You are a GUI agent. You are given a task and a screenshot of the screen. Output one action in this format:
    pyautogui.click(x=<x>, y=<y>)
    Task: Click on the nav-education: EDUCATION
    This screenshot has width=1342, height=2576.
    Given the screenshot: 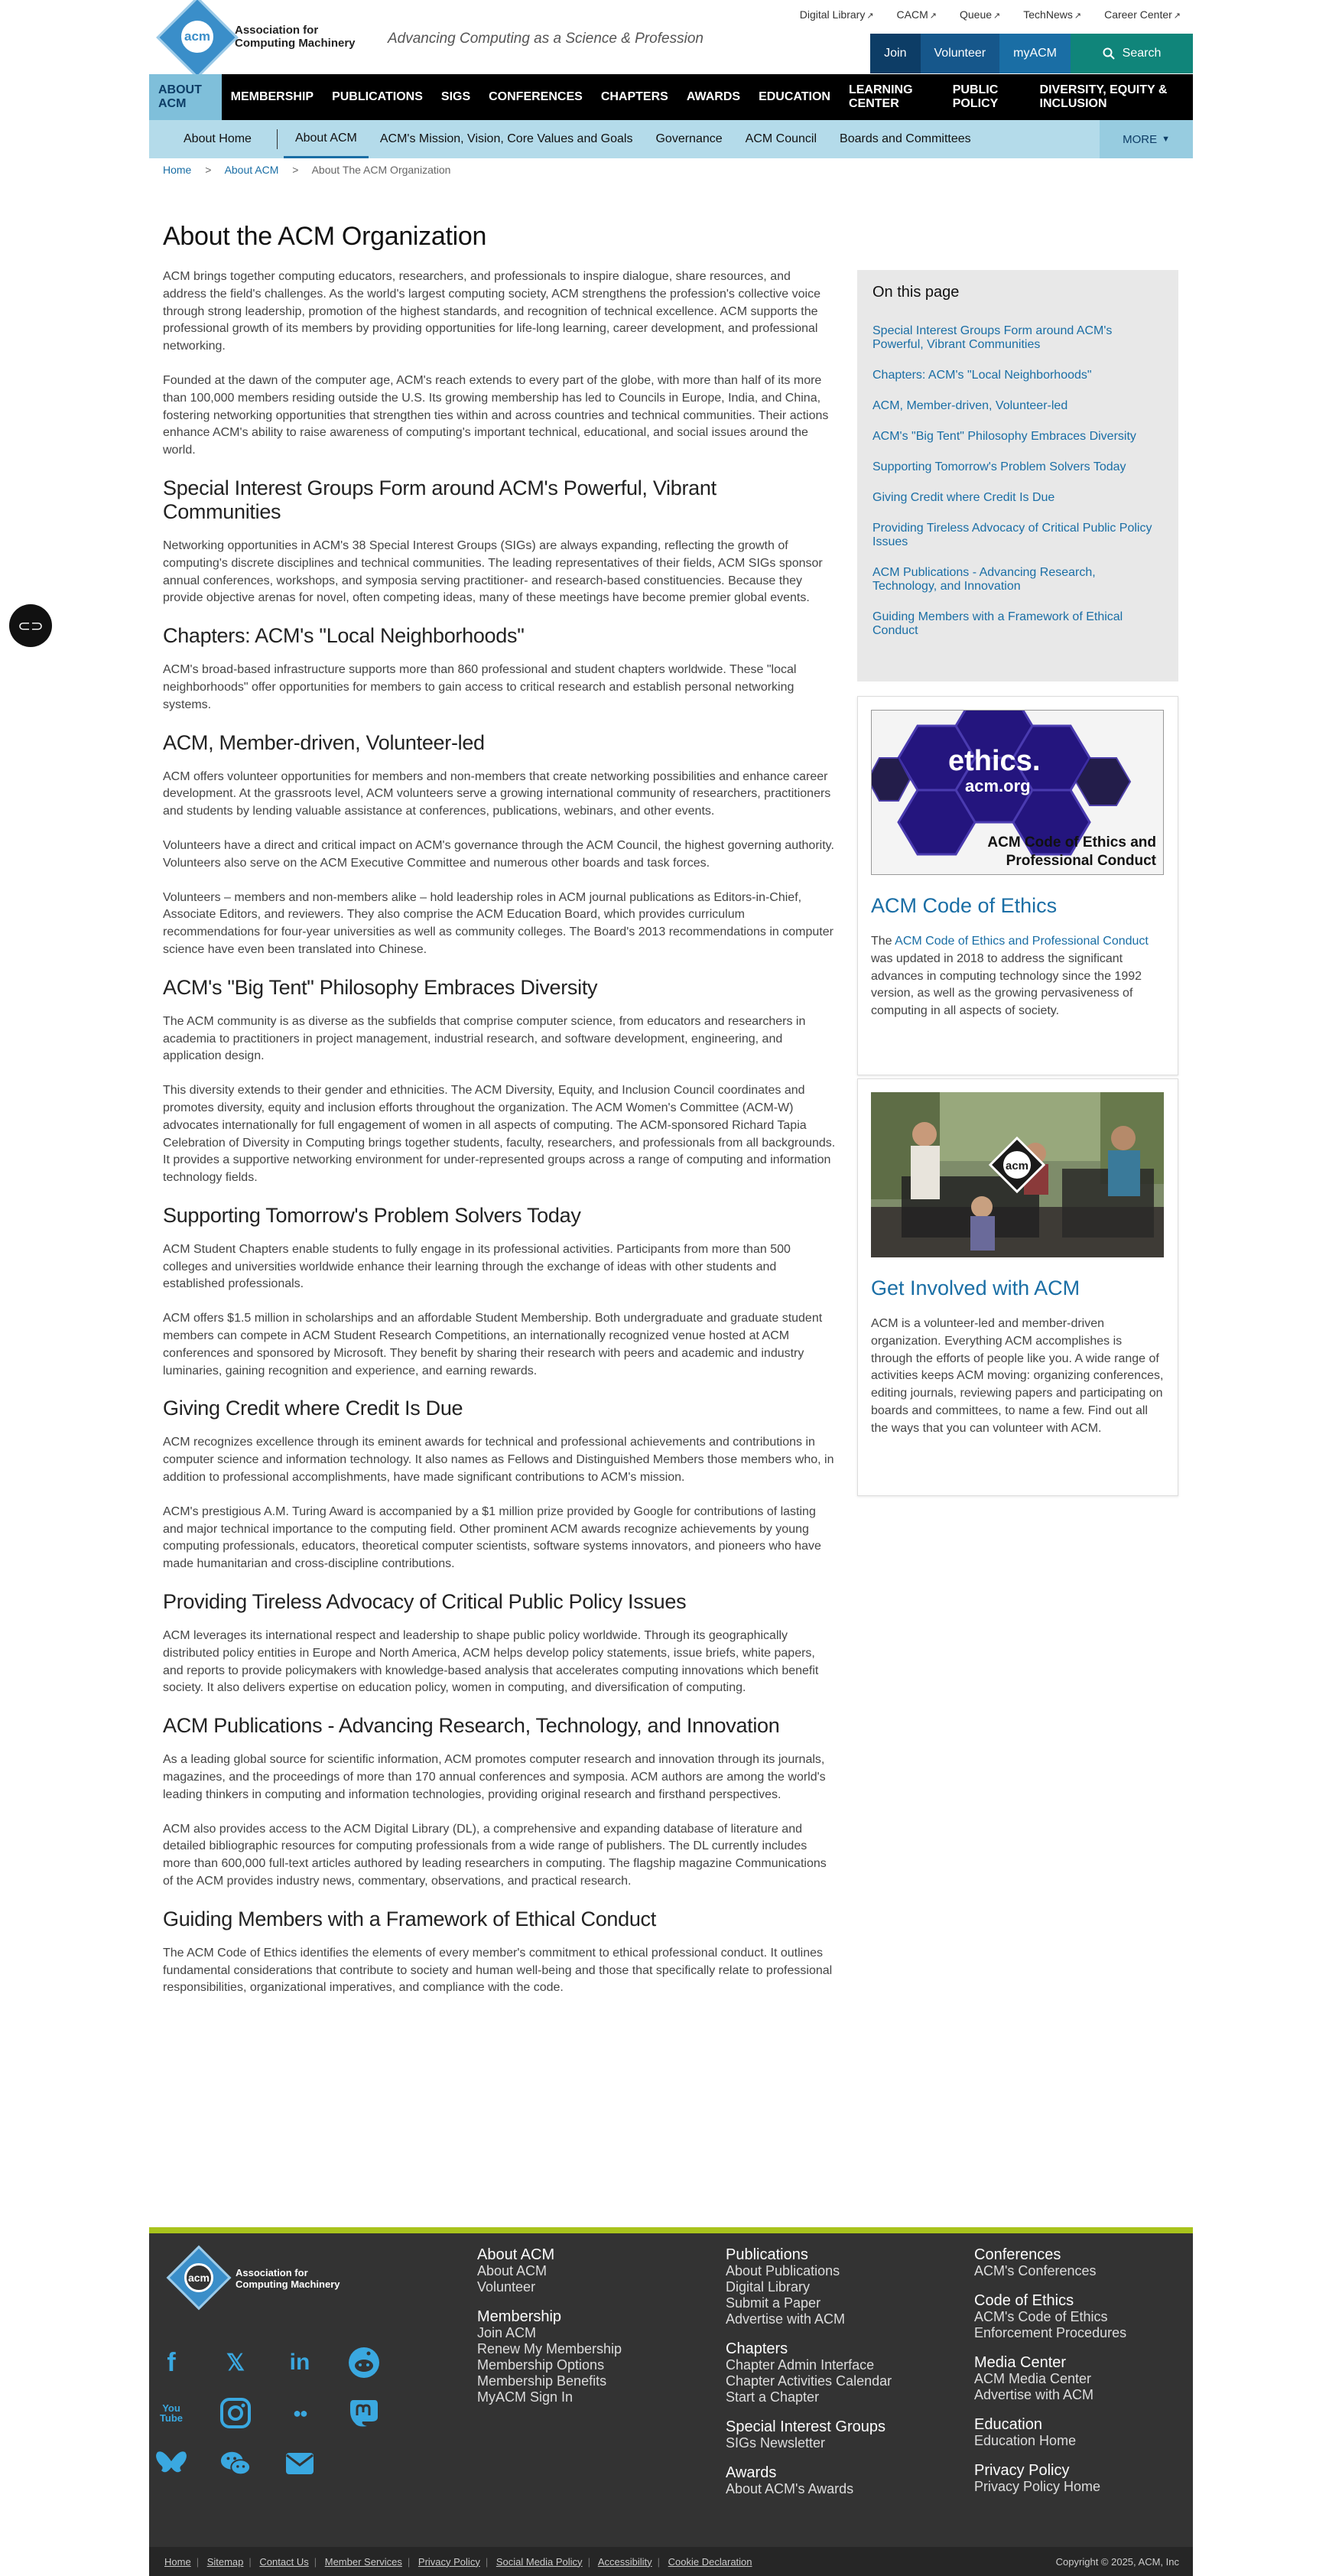 What is the action you would take?
    pyautogui.click(x=794, y=97)
    